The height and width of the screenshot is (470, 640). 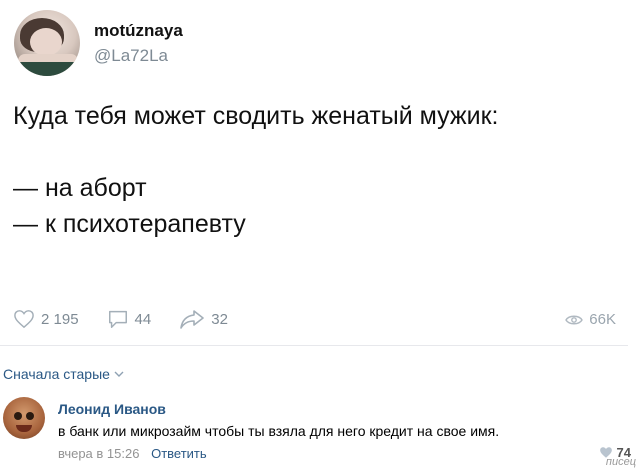 I want to click on comment-meta: вчера в 15:26 Ответить, so click(x=132, y=453).